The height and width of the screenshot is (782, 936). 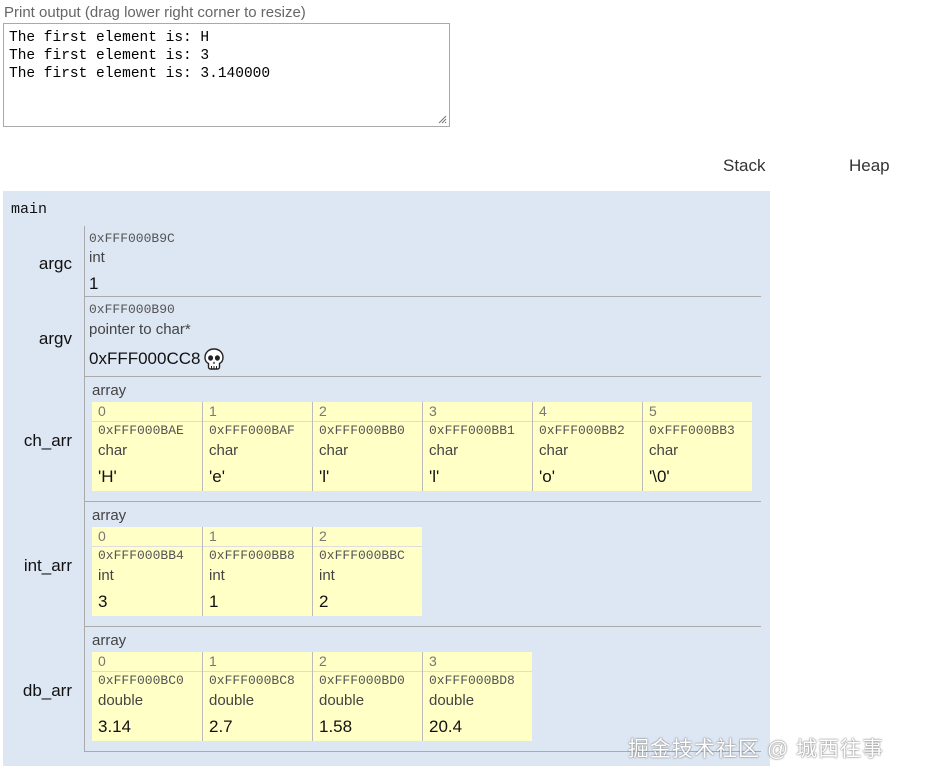 I want to click on cell-address: 0xFFF000BB0, so click(x=362, y=430).